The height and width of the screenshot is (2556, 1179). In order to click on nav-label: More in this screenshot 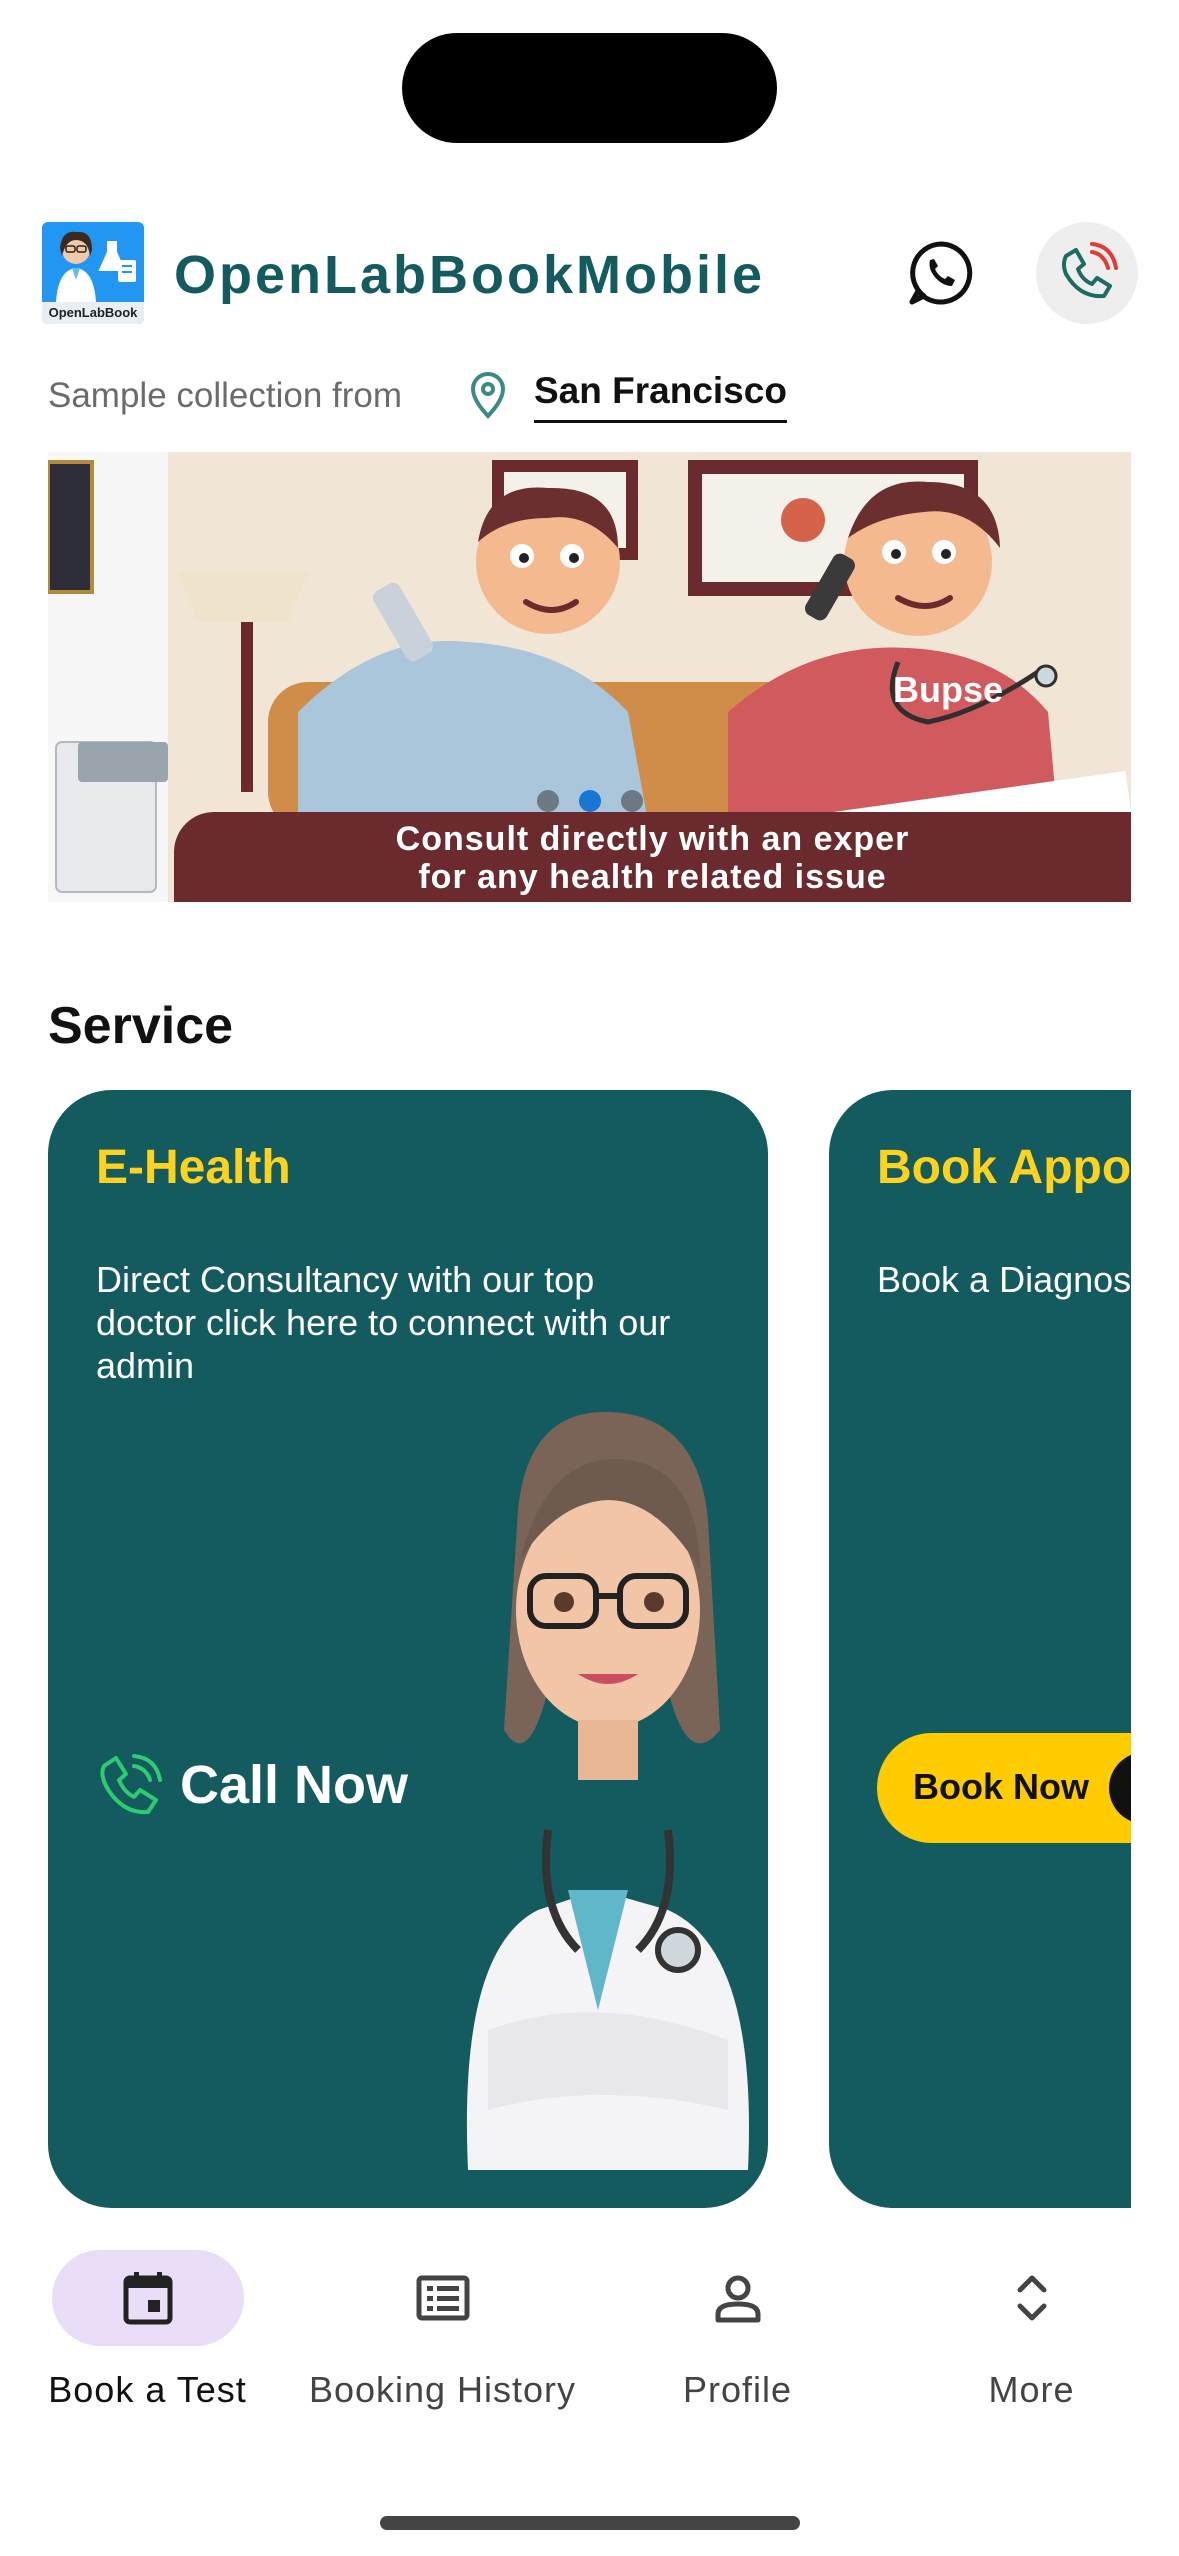, I will do `click(1031, 2389)`.